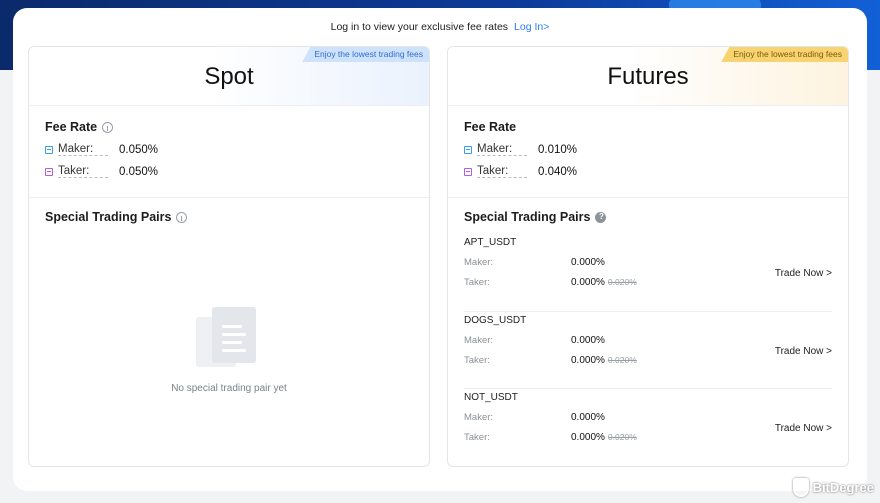 The width and height of the screenshot is (880, 503). I want to click on futures-card-header: Futures Enjoy the lowest trading fees, so click(648, 76).